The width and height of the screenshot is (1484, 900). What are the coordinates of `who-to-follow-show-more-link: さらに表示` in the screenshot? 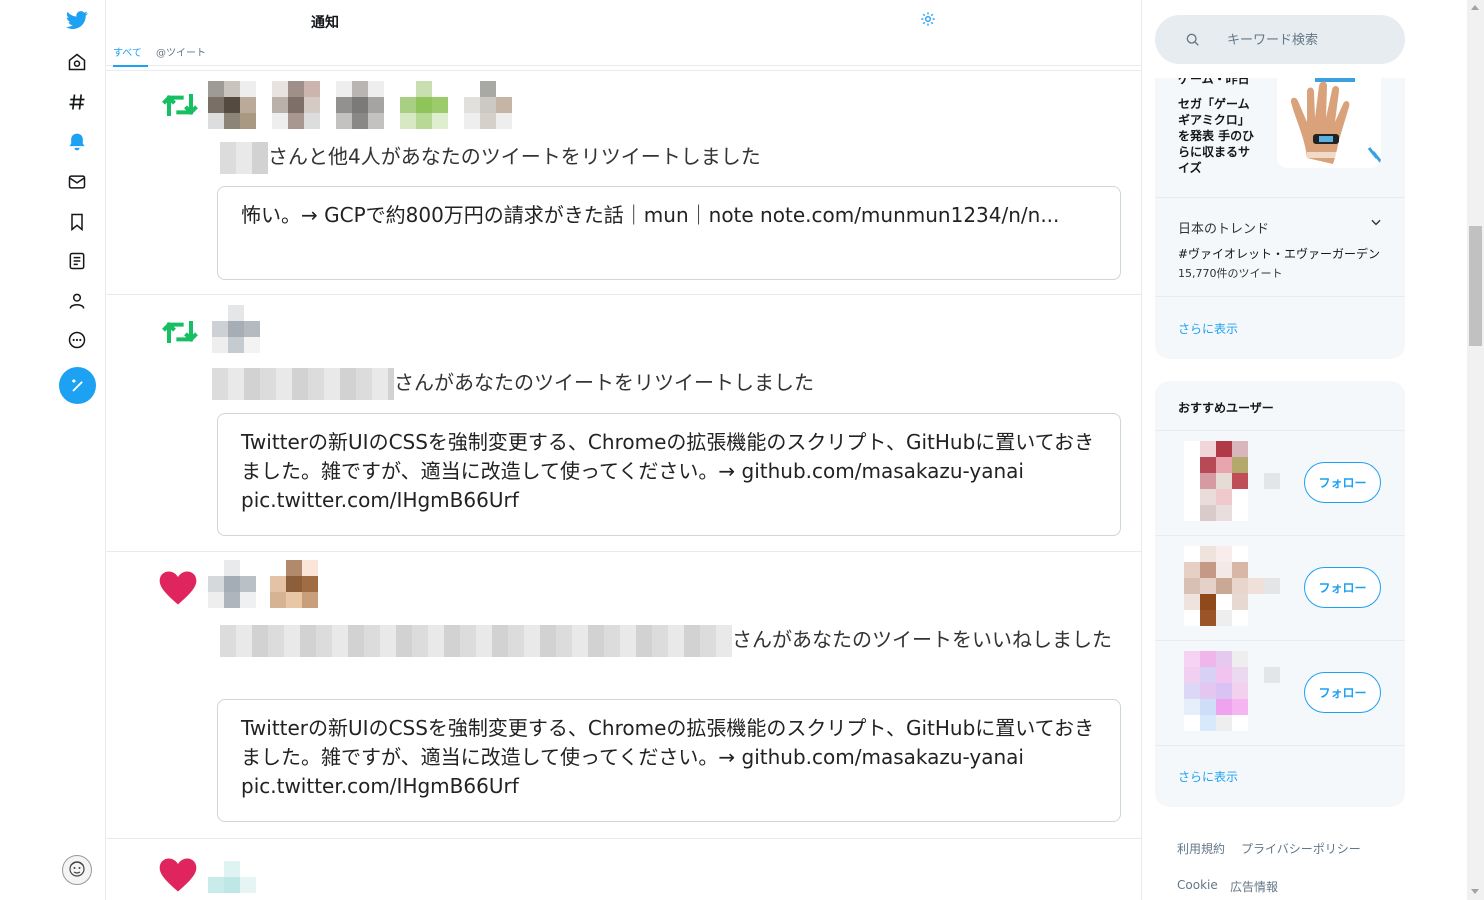 It's located at (1208, 776).